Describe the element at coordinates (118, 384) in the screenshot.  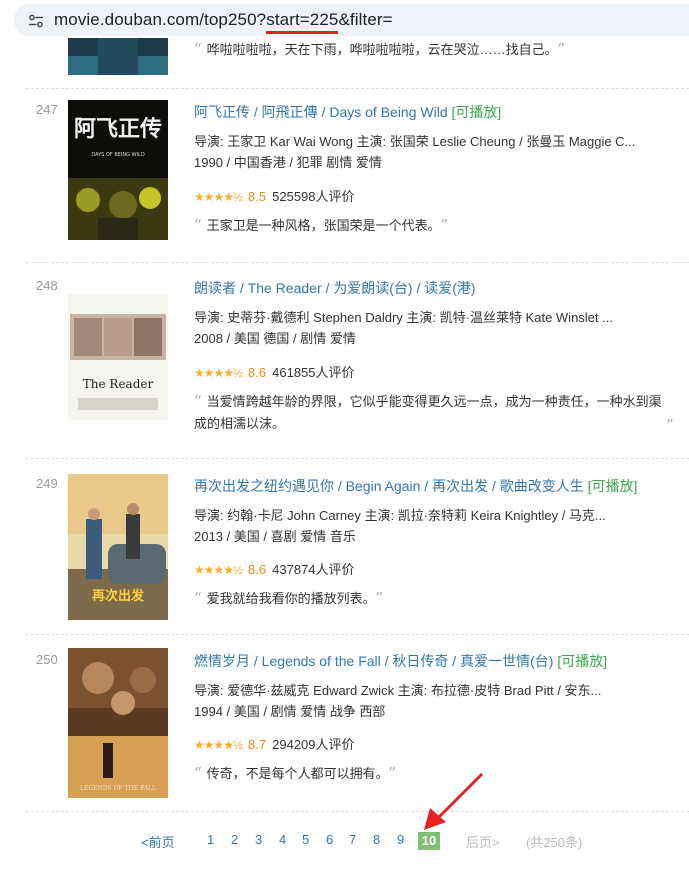
I see `poster-title: The Reader` at that location.